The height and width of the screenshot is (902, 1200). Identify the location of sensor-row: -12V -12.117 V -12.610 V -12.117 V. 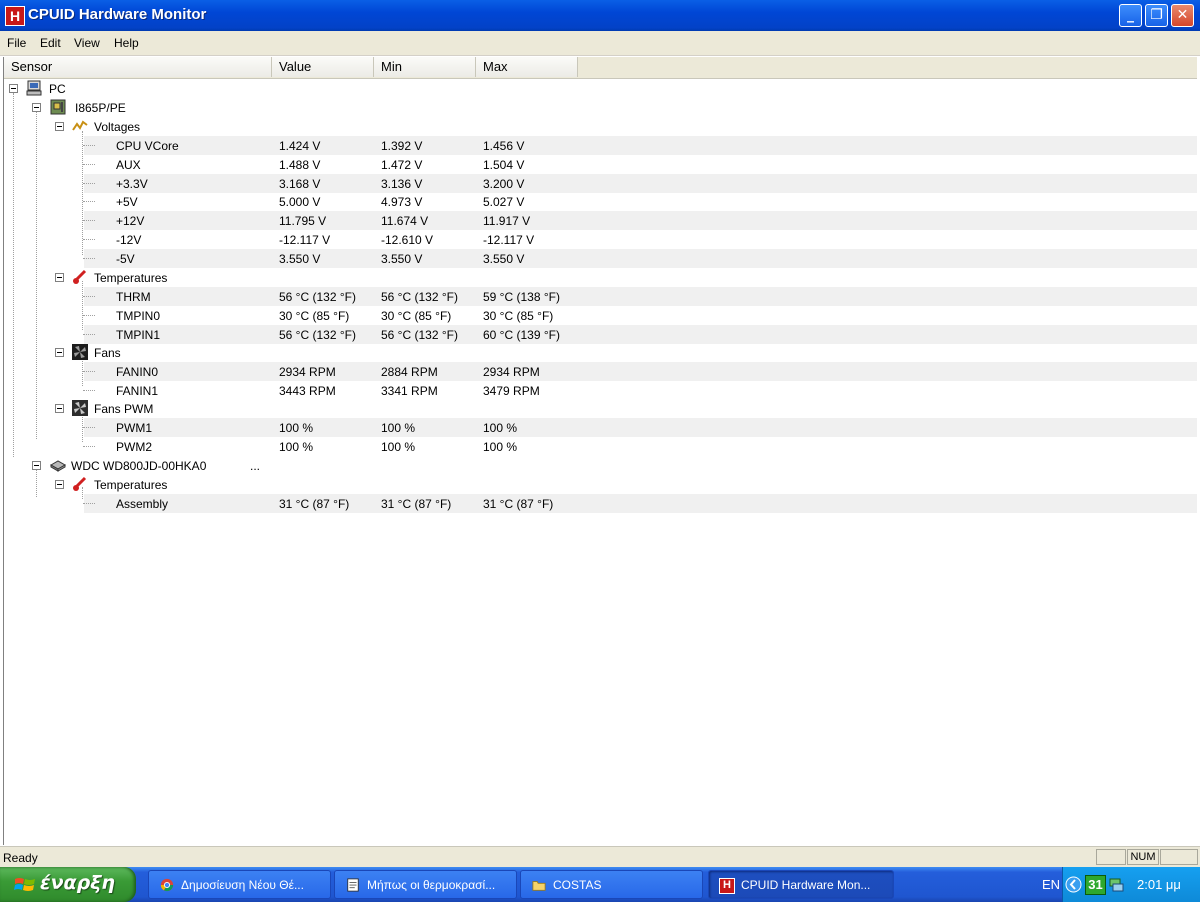
(600, 239).